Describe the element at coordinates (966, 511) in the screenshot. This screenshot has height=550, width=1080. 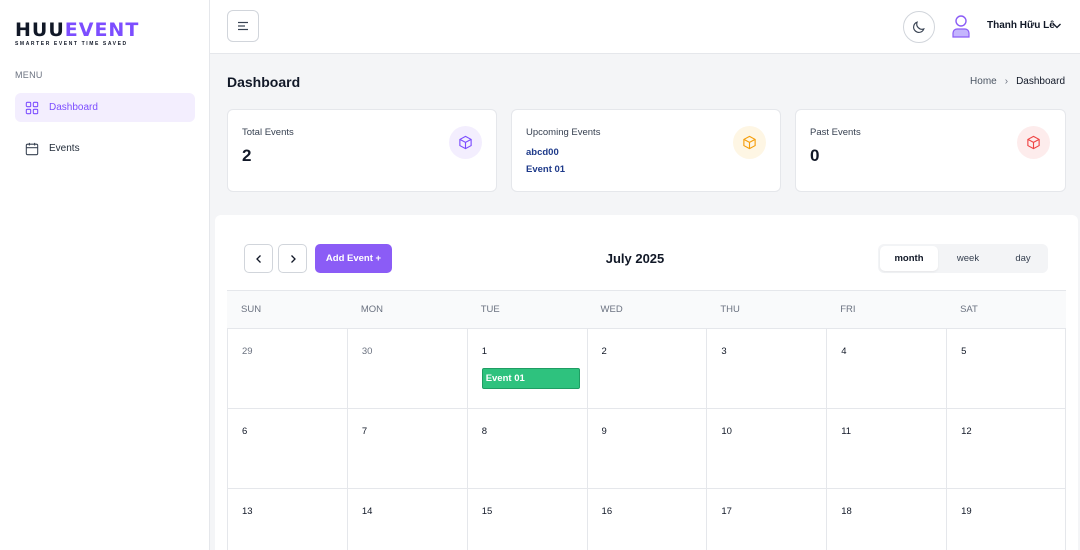
I see `day-number: 19` at that location.